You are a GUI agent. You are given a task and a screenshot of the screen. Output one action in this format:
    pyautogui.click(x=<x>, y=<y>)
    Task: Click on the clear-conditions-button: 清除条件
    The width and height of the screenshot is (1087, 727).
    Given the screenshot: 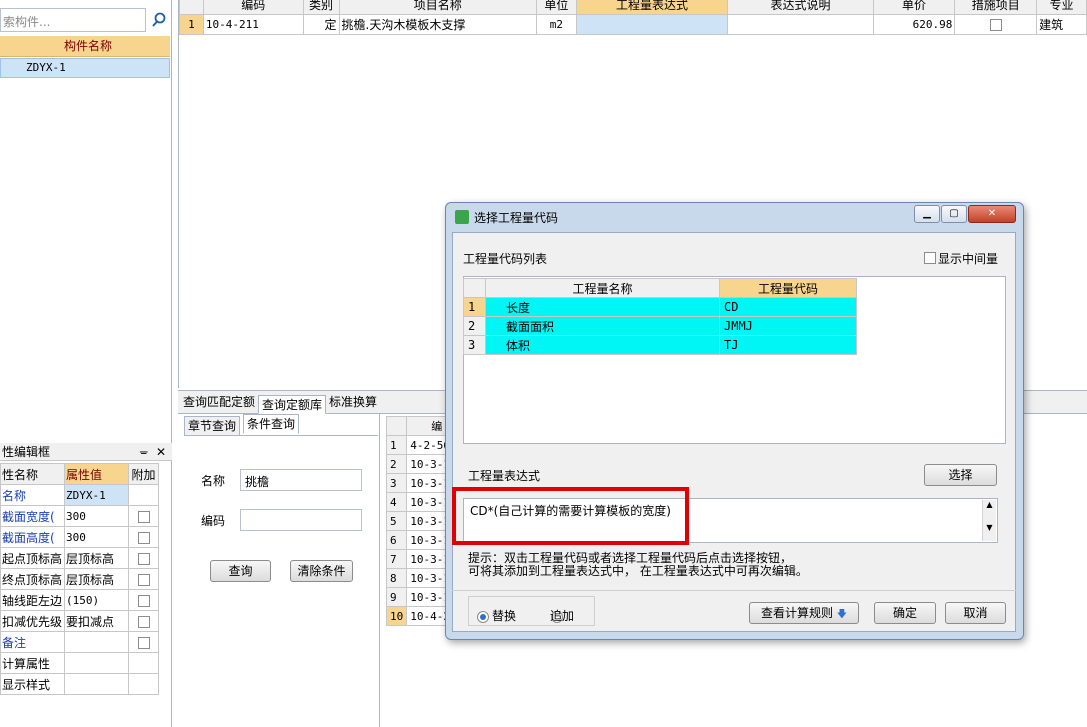 What is the action you would take?
    pyautogui.click(x=321, y=571)
    